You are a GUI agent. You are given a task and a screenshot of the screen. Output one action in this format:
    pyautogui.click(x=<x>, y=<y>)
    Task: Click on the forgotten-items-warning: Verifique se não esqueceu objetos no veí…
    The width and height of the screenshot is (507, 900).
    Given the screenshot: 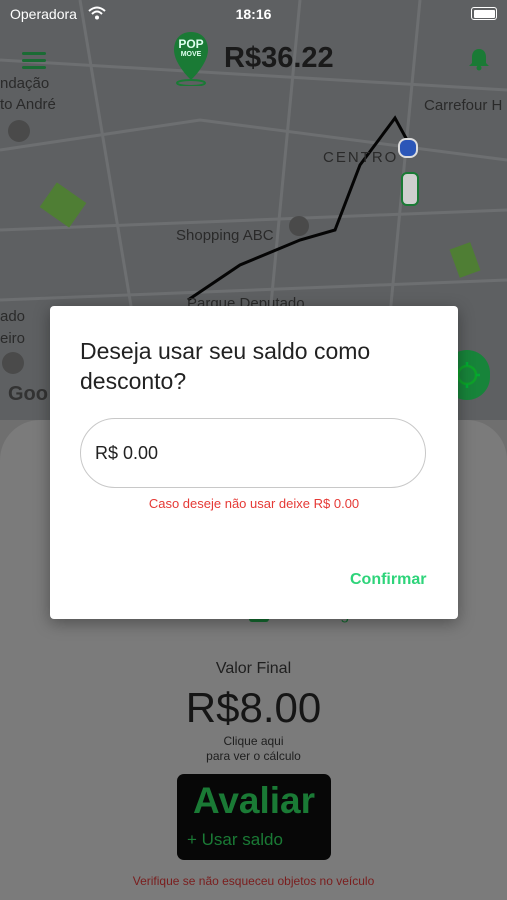 What is the action you would take?
    pyautogui.click(x=253, y=881)
    